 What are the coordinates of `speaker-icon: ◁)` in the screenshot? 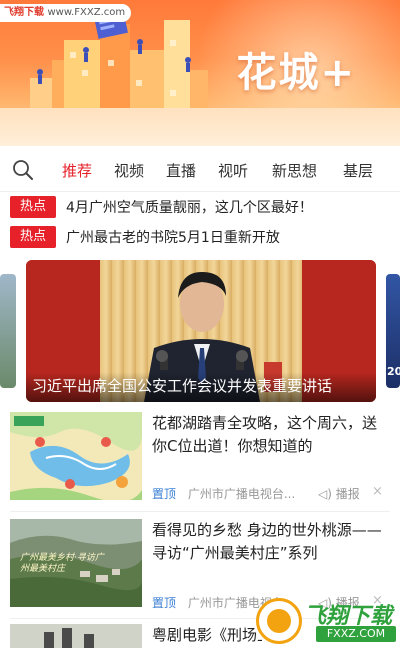 It's located at (325, 494).